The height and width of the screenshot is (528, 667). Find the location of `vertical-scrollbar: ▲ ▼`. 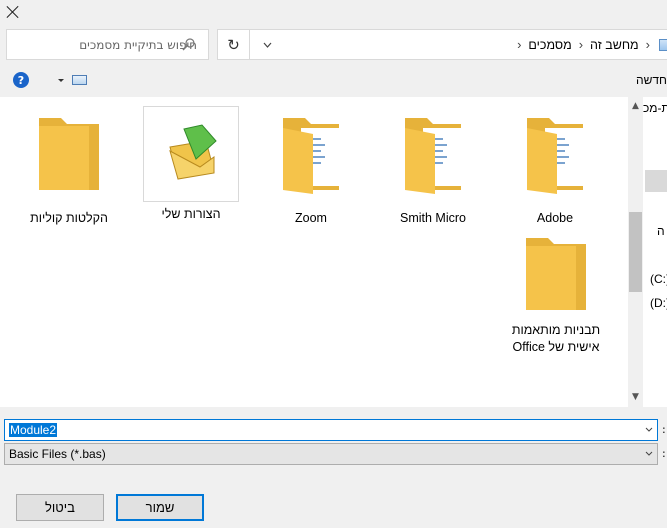

vertical-scrollbar: ▲ ▼ is located at coordinates (635, 252).